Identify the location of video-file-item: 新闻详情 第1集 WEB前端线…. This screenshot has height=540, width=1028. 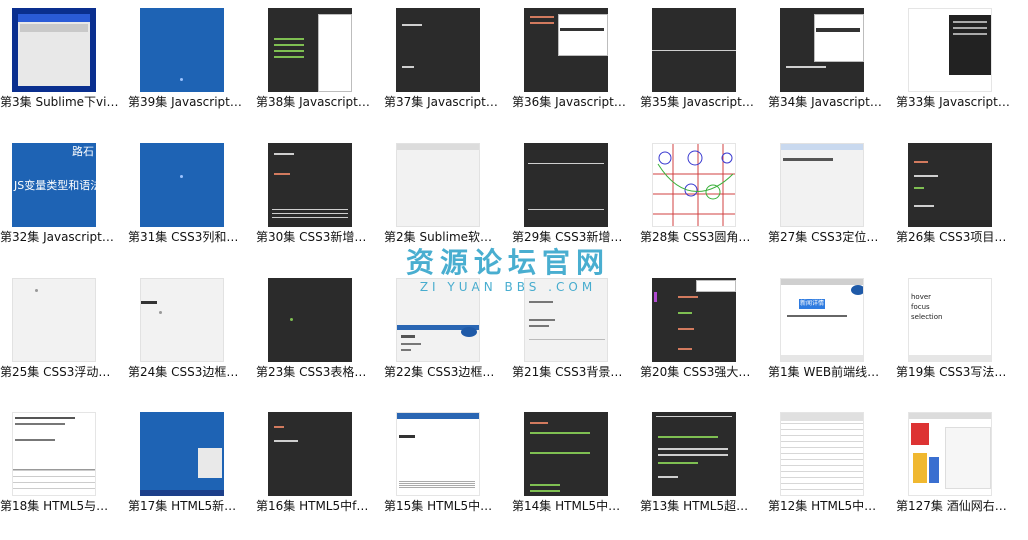
(828, 335).